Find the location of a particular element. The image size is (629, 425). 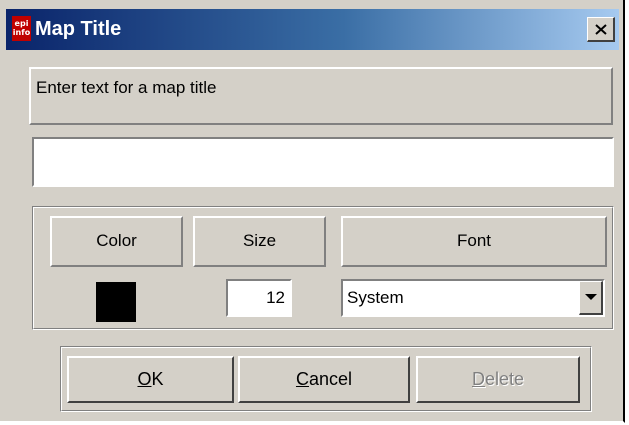

ok-button: OK is located at coordinates (150, 379).